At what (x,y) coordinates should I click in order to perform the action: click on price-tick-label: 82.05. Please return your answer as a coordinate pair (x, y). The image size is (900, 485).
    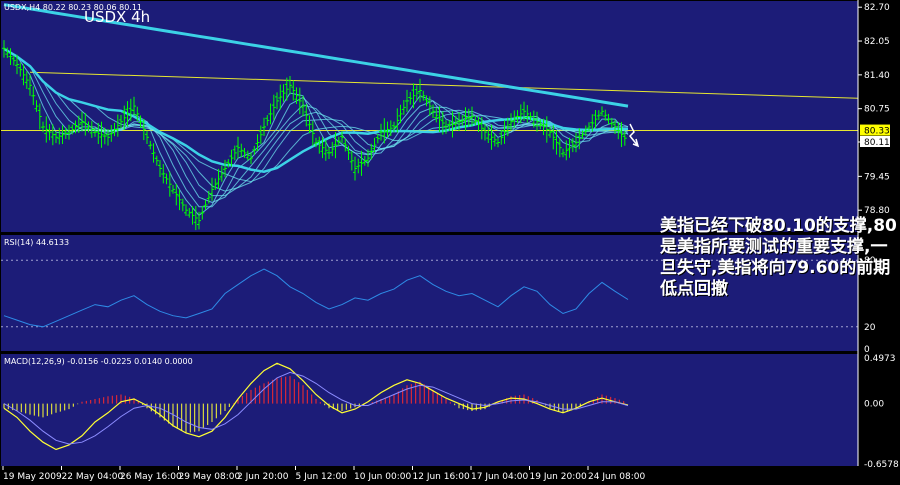
    Looking at the image, I should click on (877, 42).